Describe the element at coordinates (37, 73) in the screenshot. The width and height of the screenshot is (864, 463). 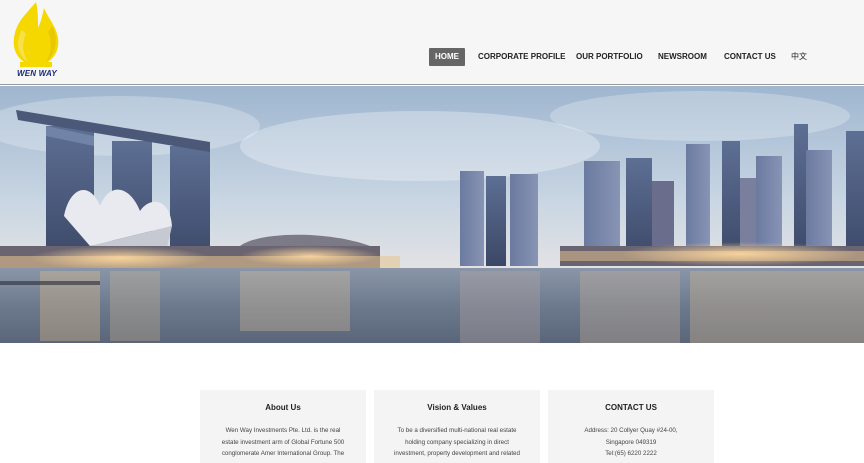
I see `brand-name: WEN WAY` at that location.